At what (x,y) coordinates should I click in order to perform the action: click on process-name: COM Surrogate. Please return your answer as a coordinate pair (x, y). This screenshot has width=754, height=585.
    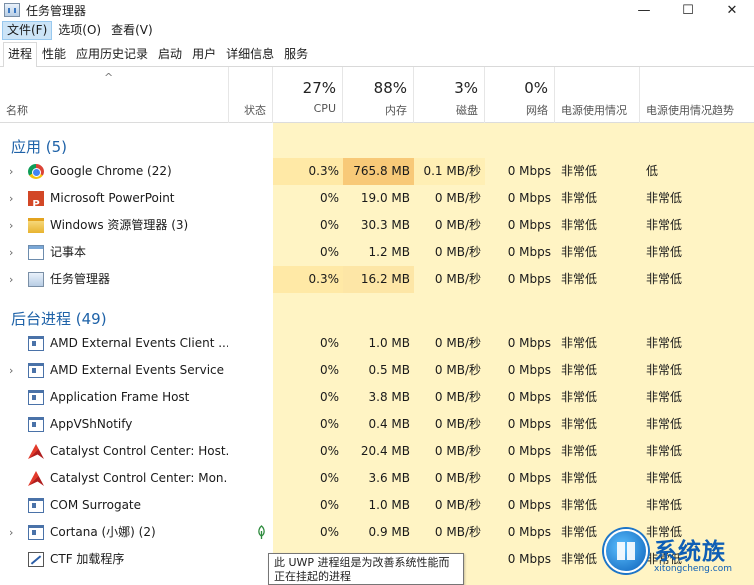
    Looking at the image, I should click on (96, 505).